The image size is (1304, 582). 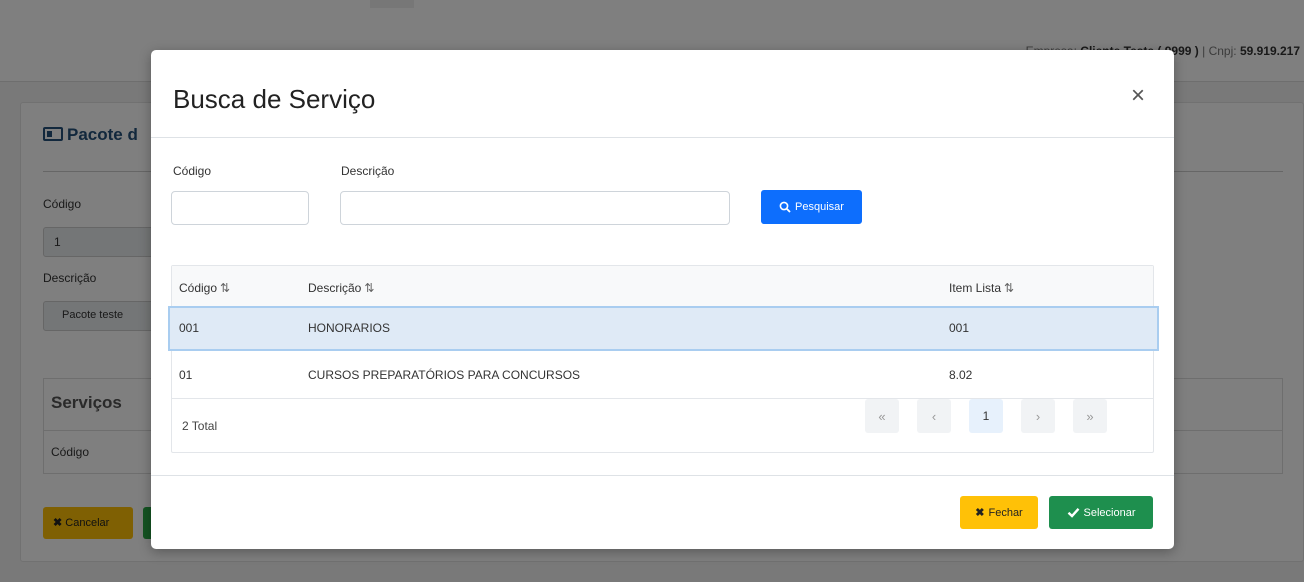 I want to click on cell-codigo: 001, so click(x=189, y=328).